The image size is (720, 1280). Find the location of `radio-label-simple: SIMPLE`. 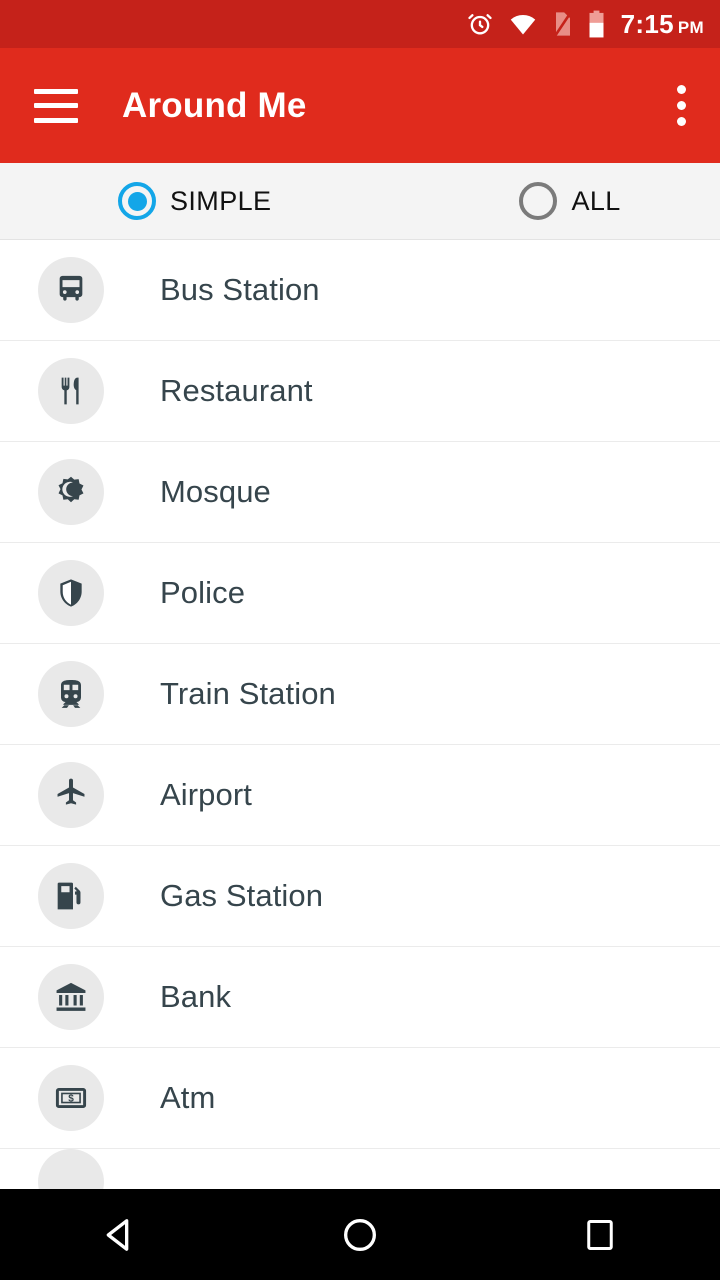

radio-label-simple: SIMPLE is located at coordinates (221, 200).